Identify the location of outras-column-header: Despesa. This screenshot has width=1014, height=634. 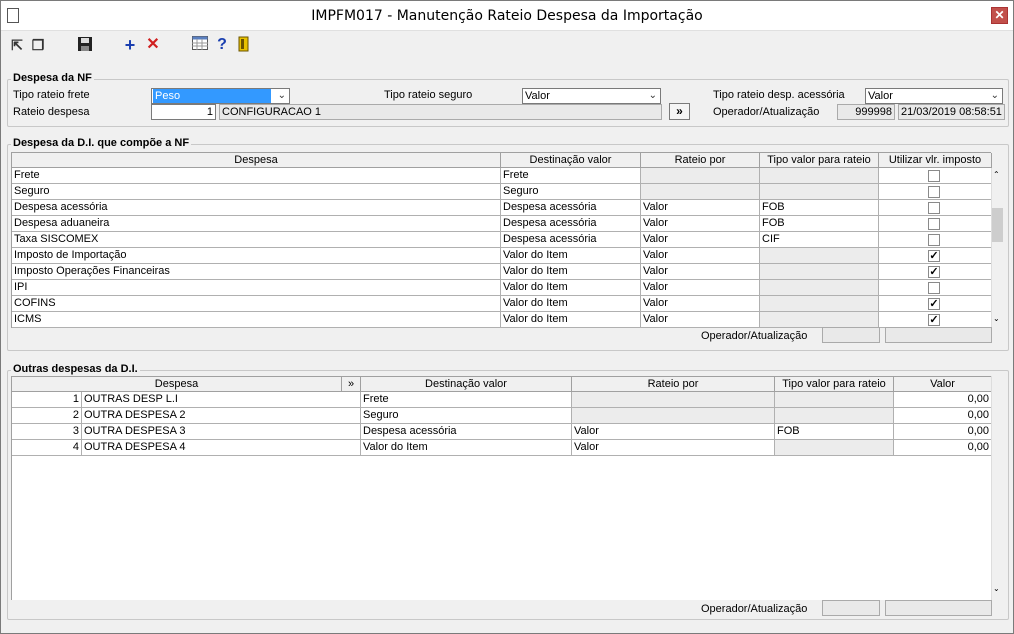
(177, 384).